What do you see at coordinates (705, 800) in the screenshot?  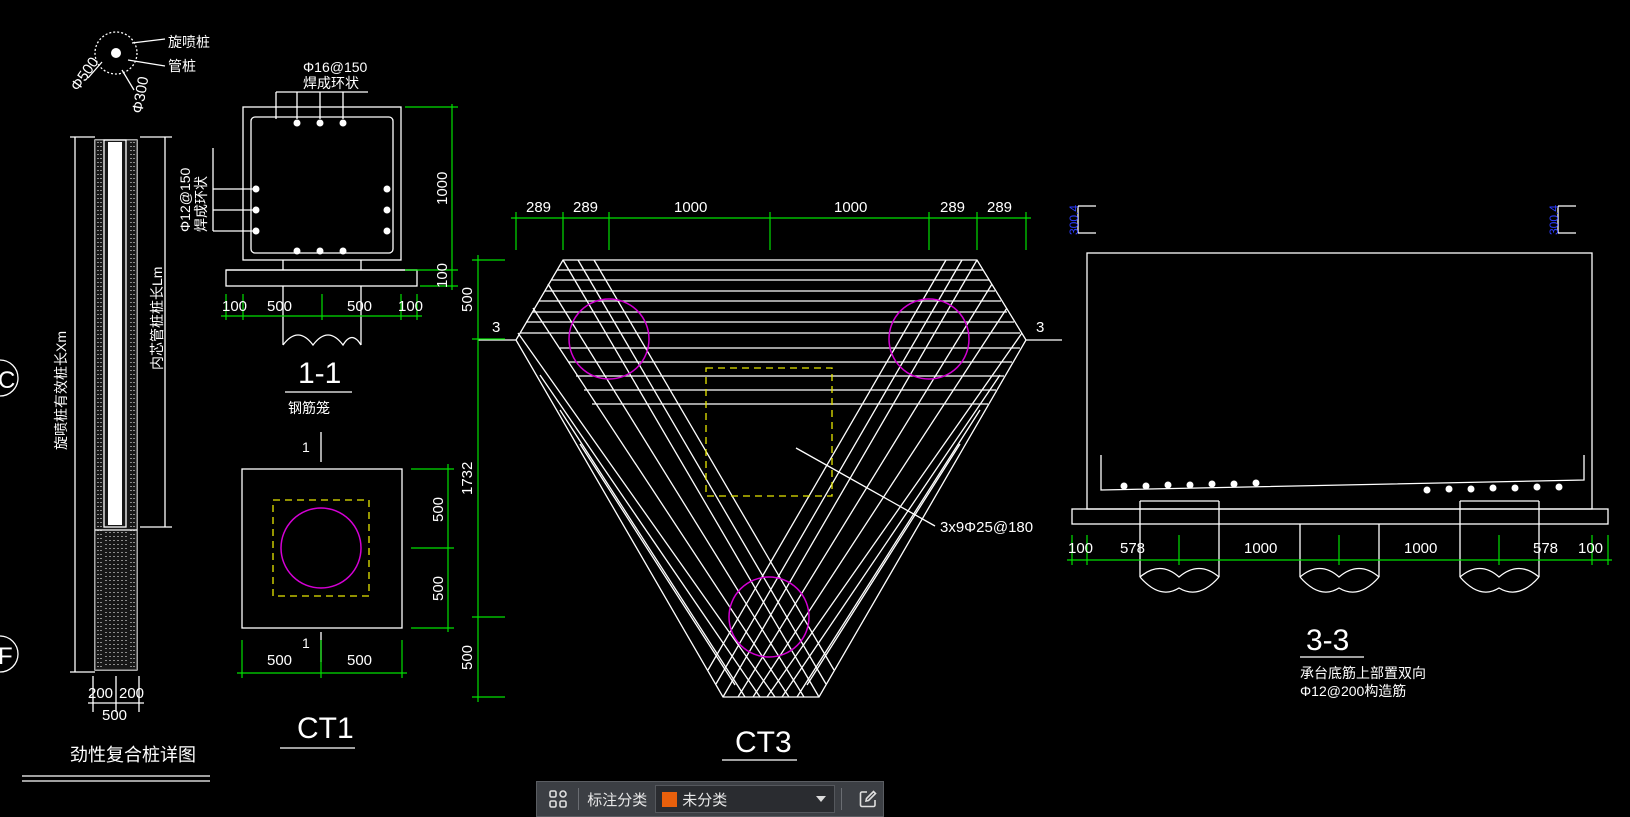 I see `selected-category: 未分类` at bounding box center [705, 800].